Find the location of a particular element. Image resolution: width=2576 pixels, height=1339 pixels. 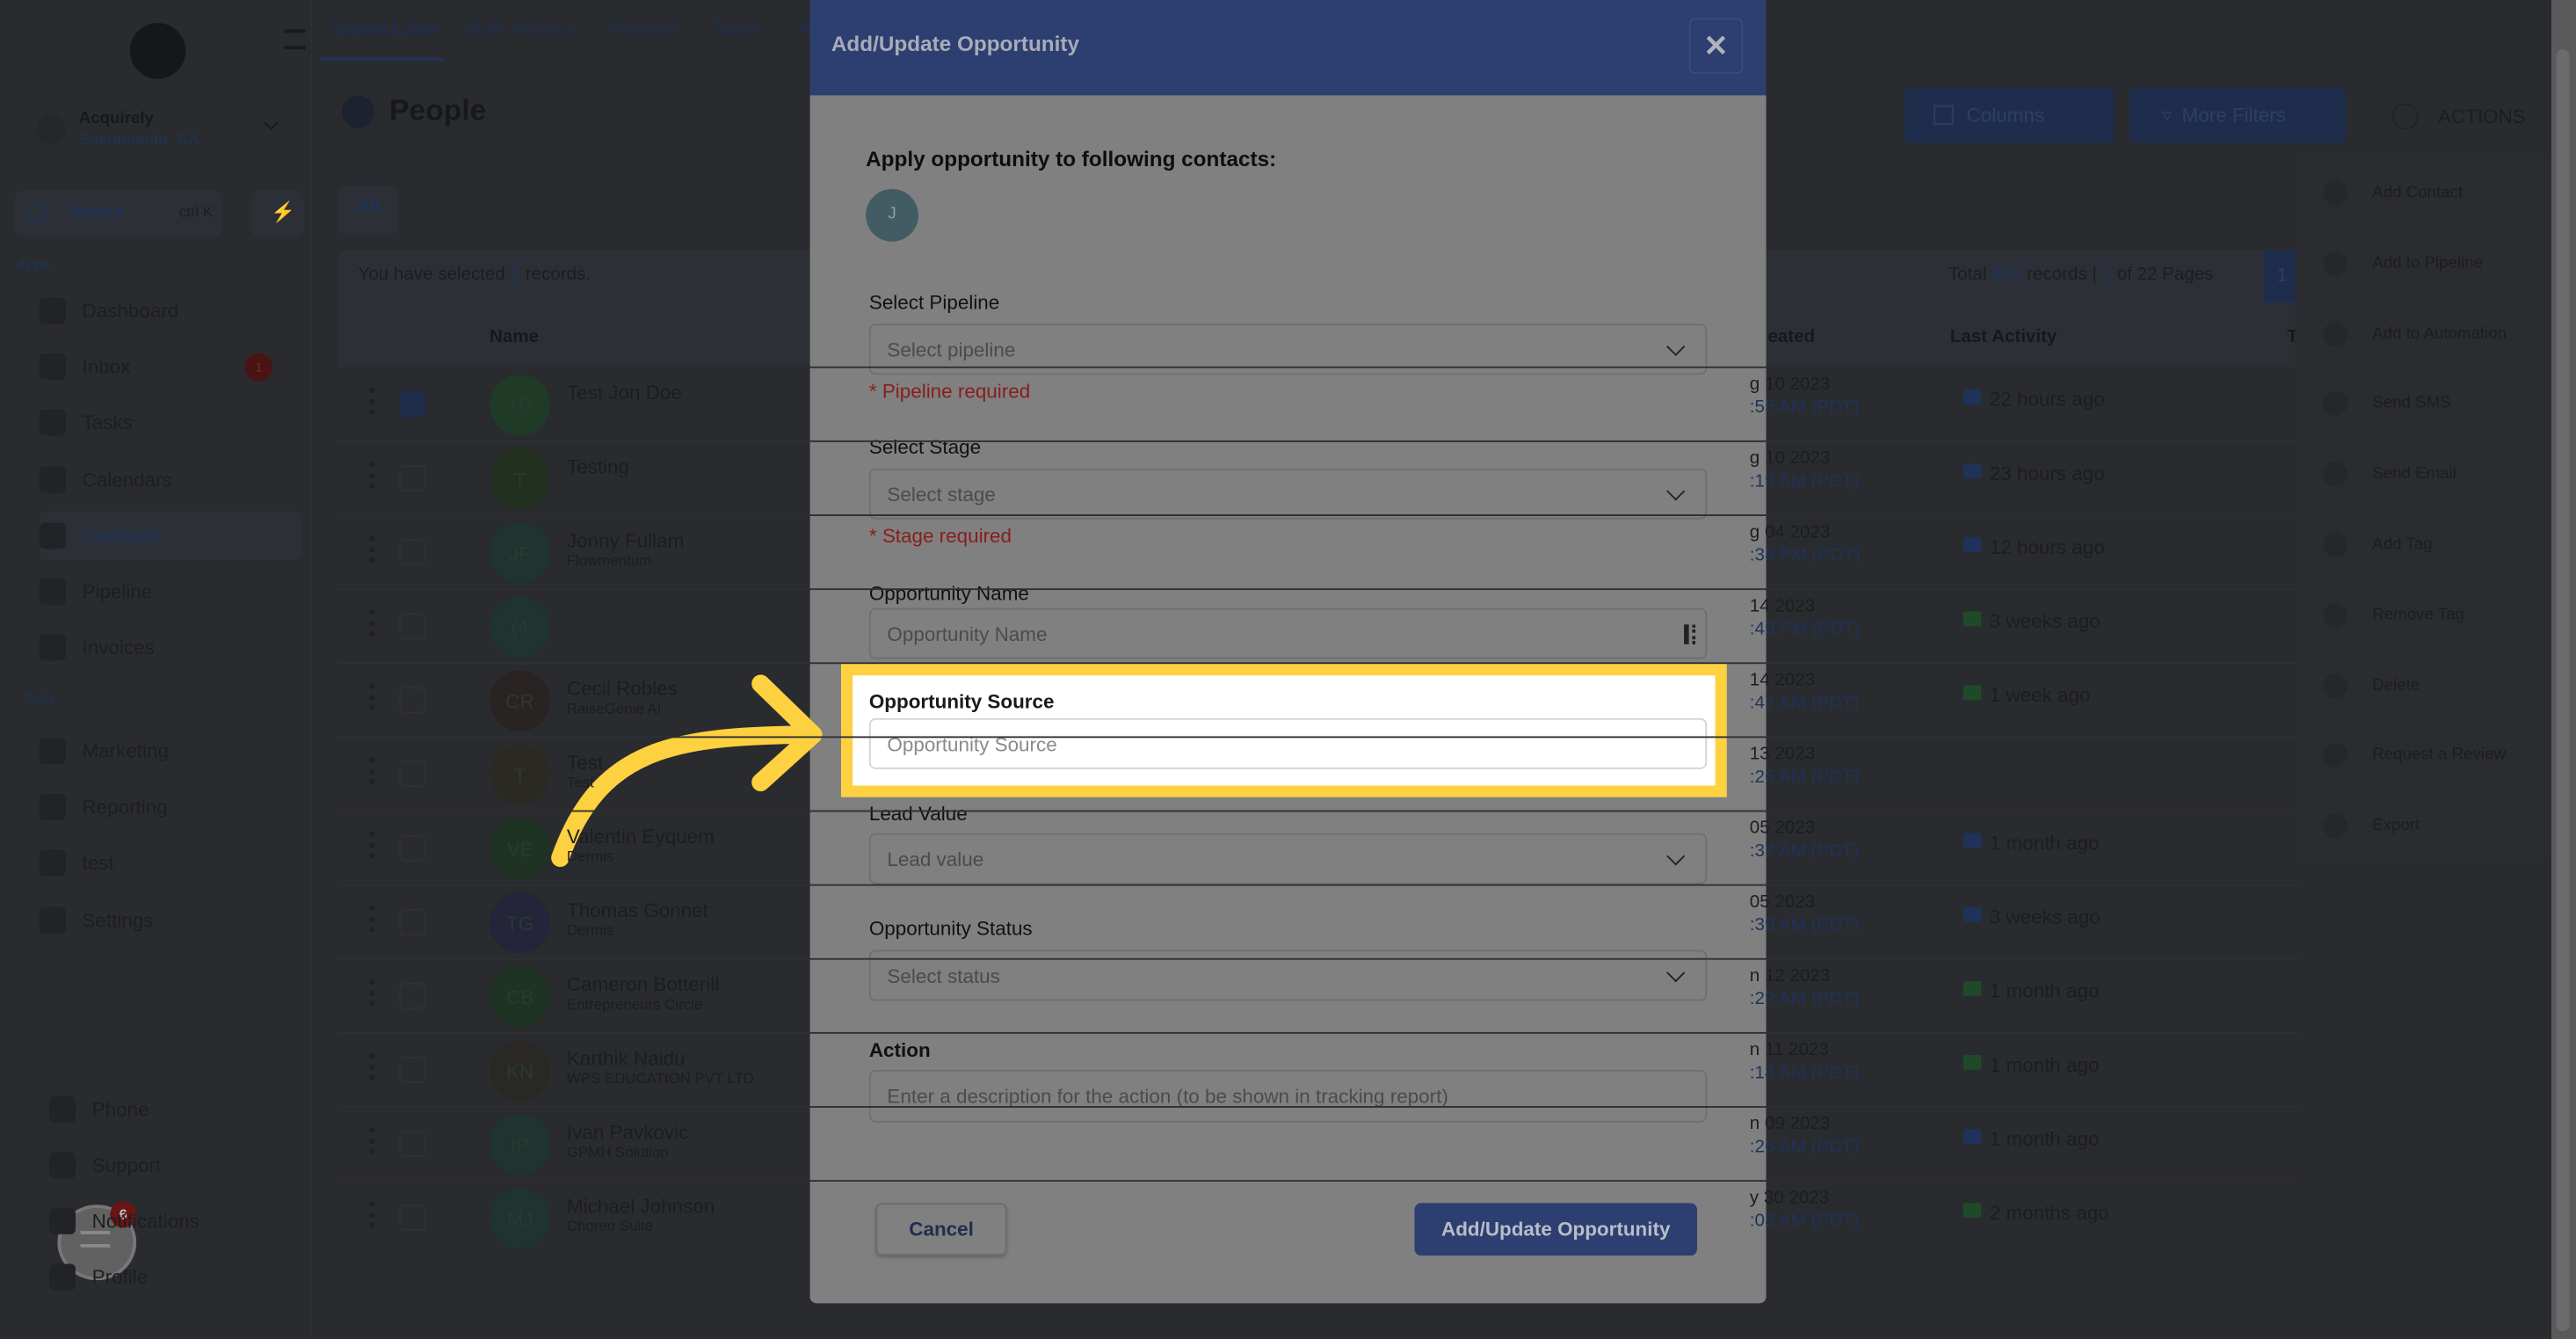

table-row: (4 14 2023 :49 PM (PDT) 3 weeks ago is located at coordinates (1319, 625).